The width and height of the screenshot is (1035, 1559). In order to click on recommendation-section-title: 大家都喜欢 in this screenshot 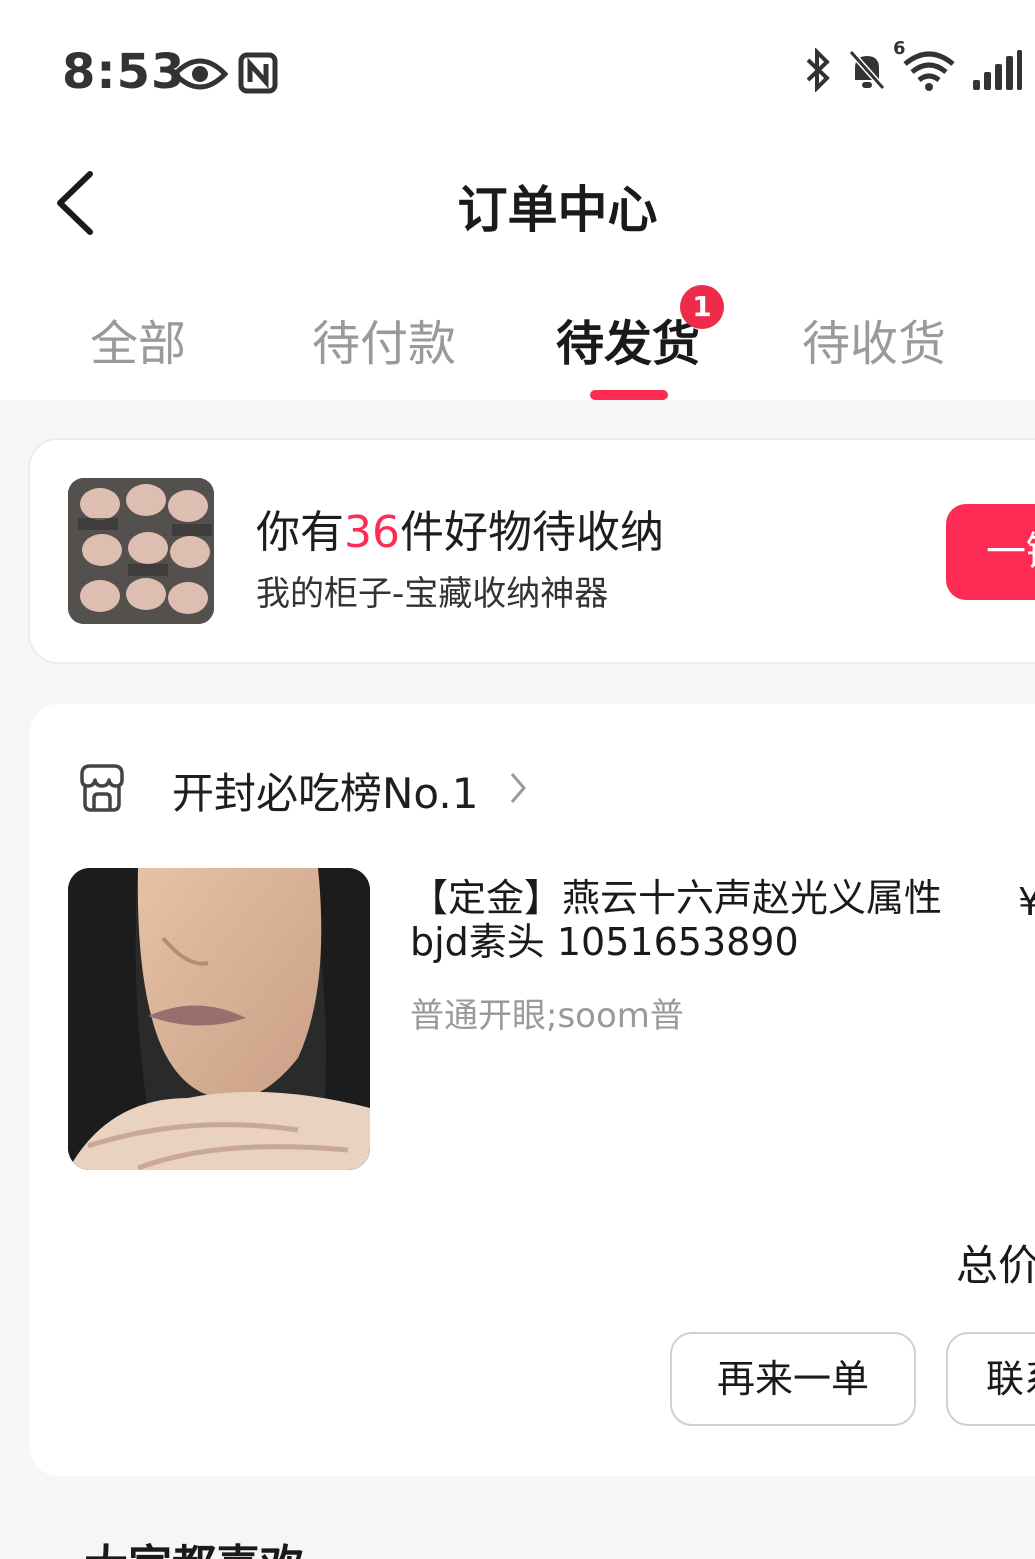, I will do `click(194, 1544)`.